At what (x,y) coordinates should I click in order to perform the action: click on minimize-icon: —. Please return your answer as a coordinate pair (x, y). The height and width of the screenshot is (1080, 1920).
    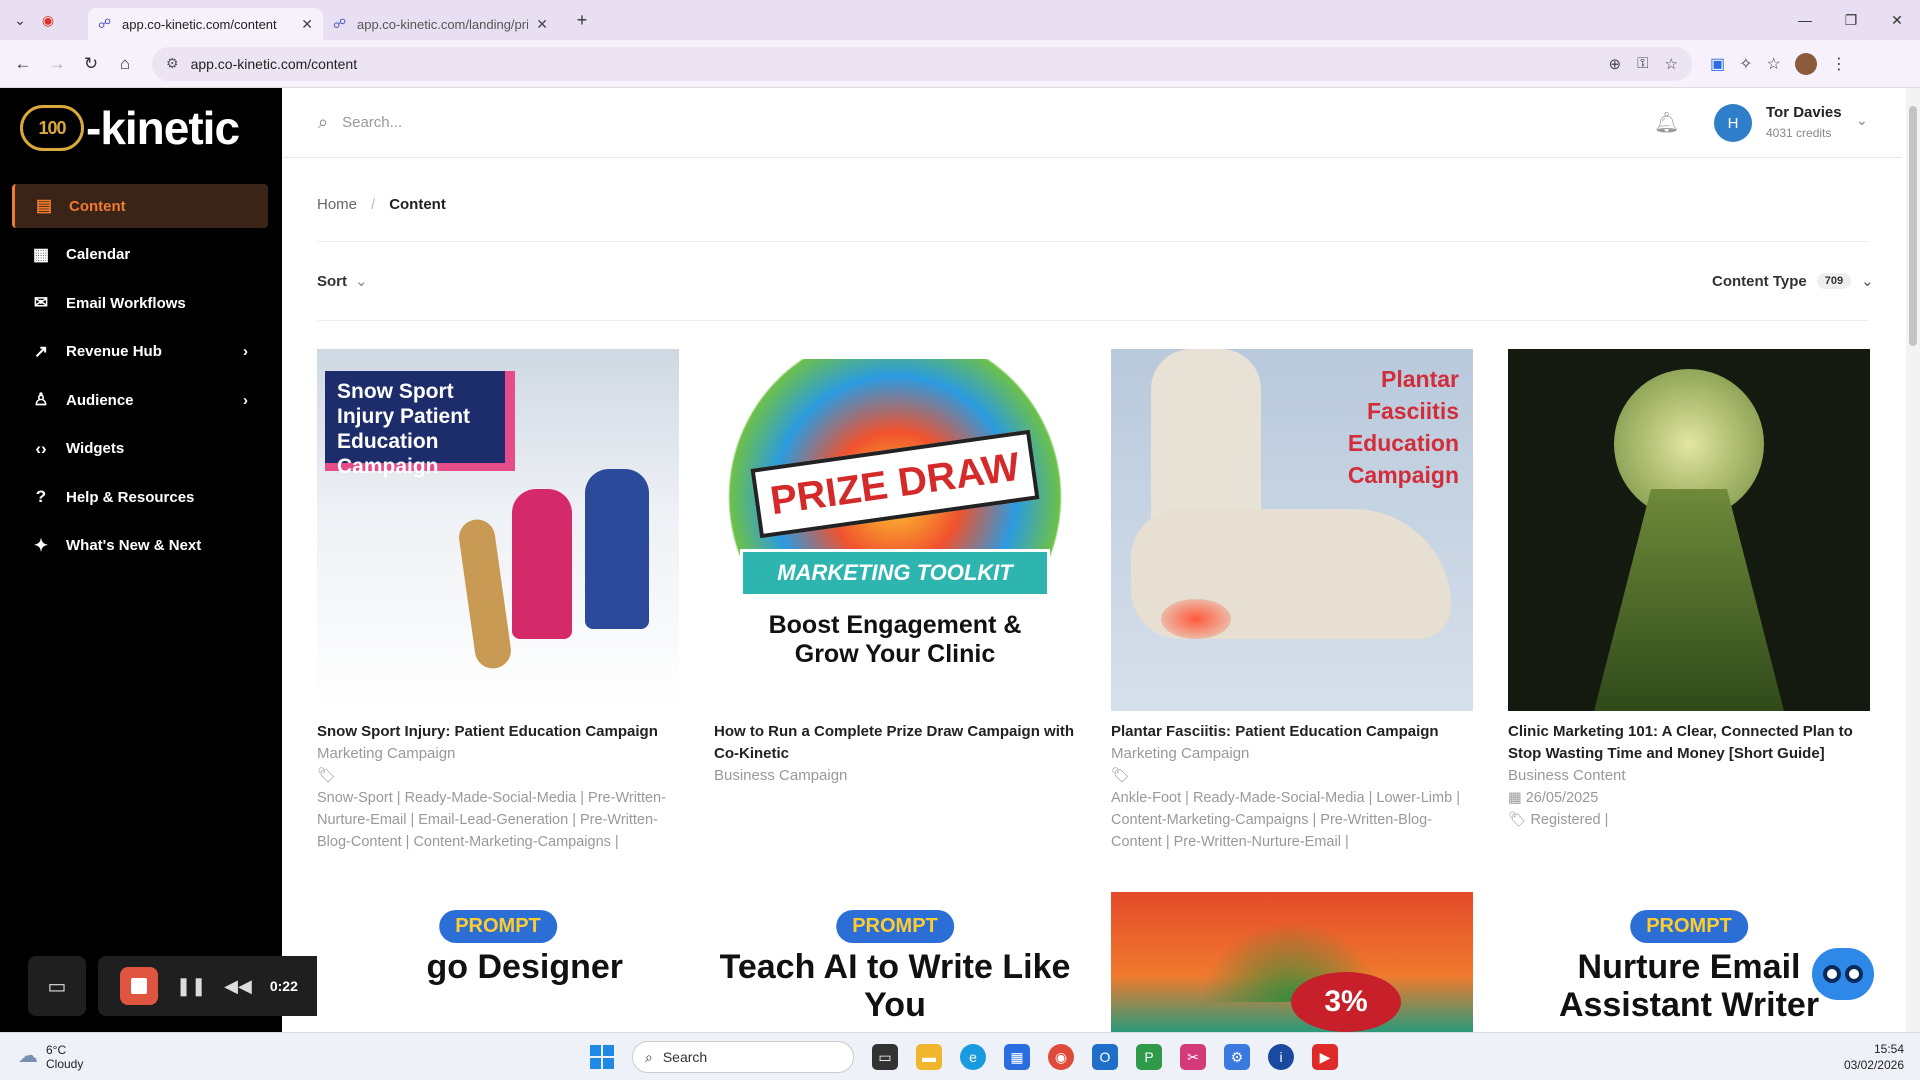
    Looking at the image, I should click on (1805, 20).